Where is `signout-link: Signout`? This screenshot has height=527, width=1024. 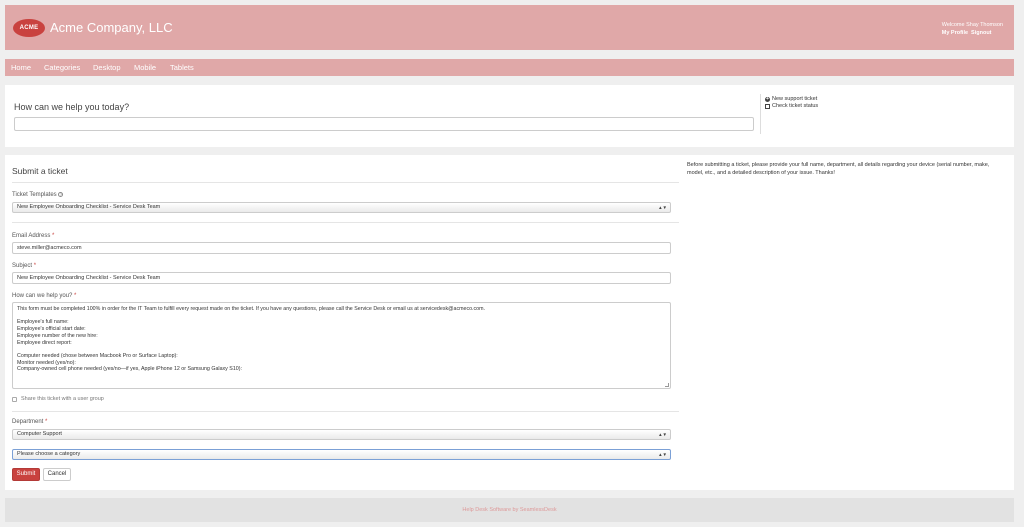 signout-link: Signout is located at coordinates (981, 33).